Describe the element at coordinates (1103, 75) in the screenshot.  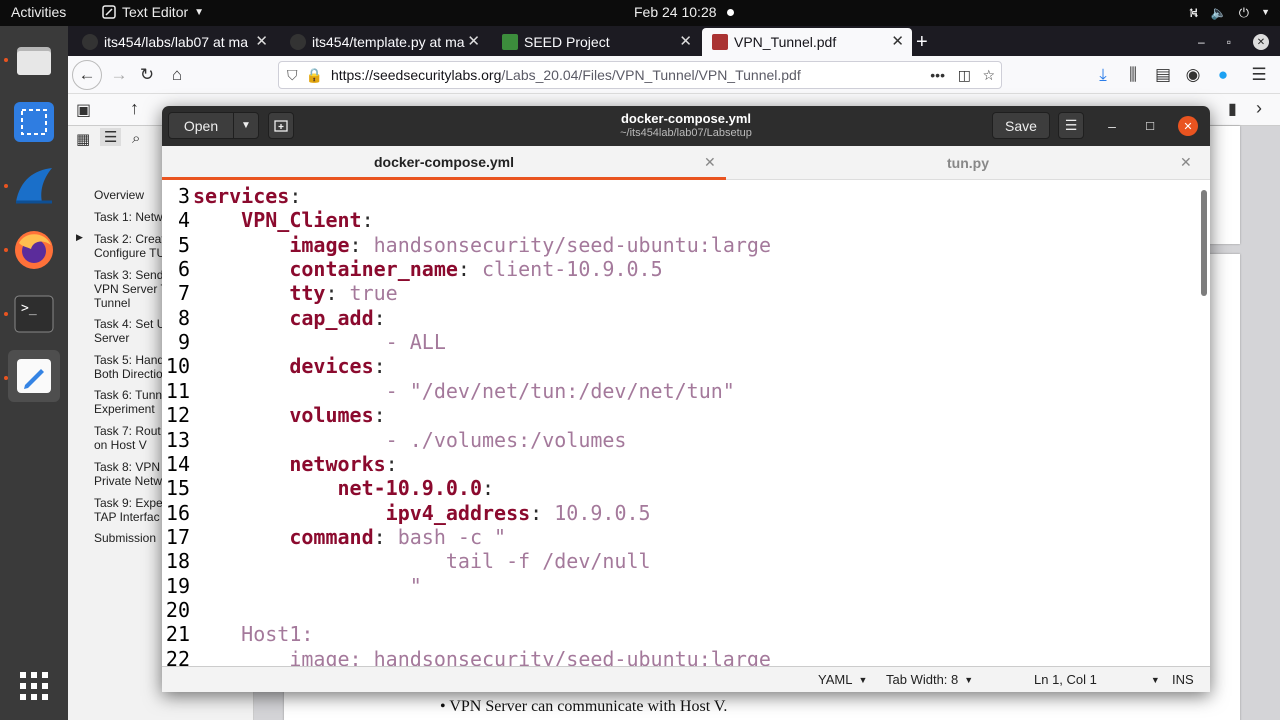
I see `downloads-button: ⤓` at that location.